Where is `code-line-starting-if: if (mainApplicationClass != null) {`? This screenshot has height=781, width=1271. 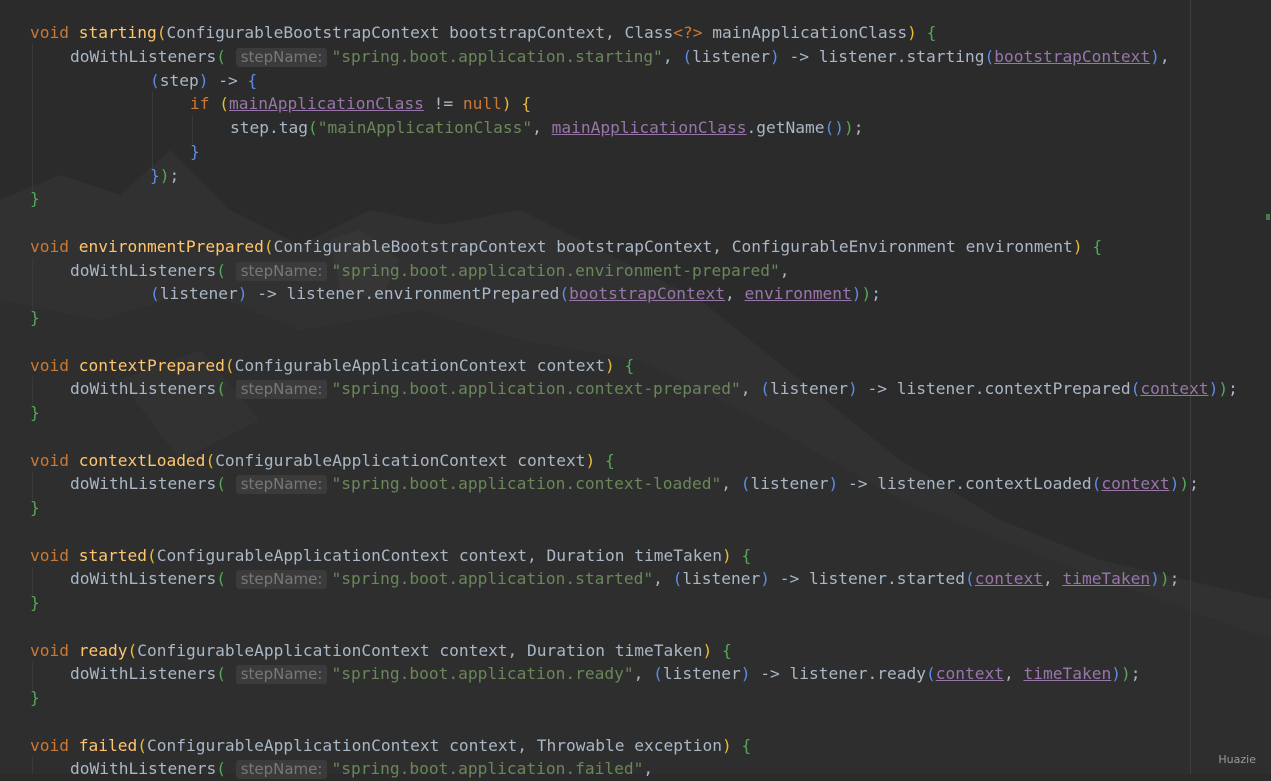
code-line-starting-if: if (mainApplicationClass != null) { is located at coordinates (360, 104).